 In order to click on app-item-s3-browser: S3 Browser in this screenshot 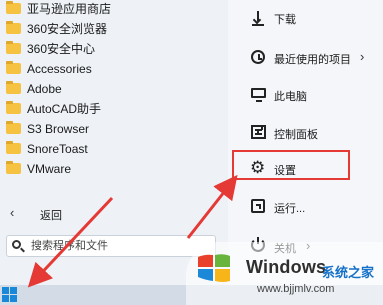, I will do `click(114, 129)`.